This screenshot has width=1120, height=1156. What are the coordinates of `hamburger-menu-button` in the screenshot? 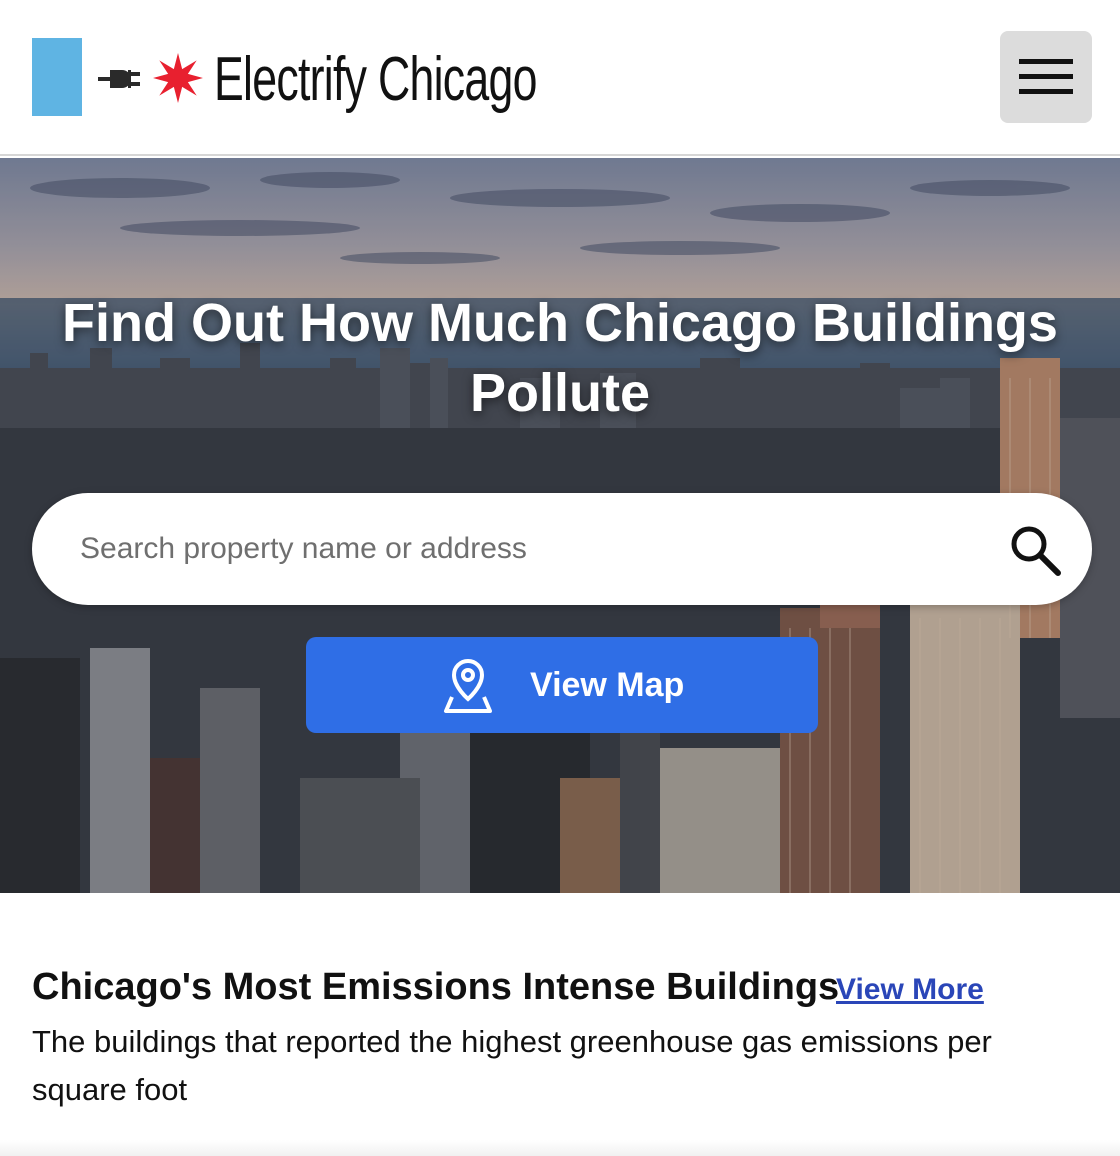 It's located at (1046, 77).